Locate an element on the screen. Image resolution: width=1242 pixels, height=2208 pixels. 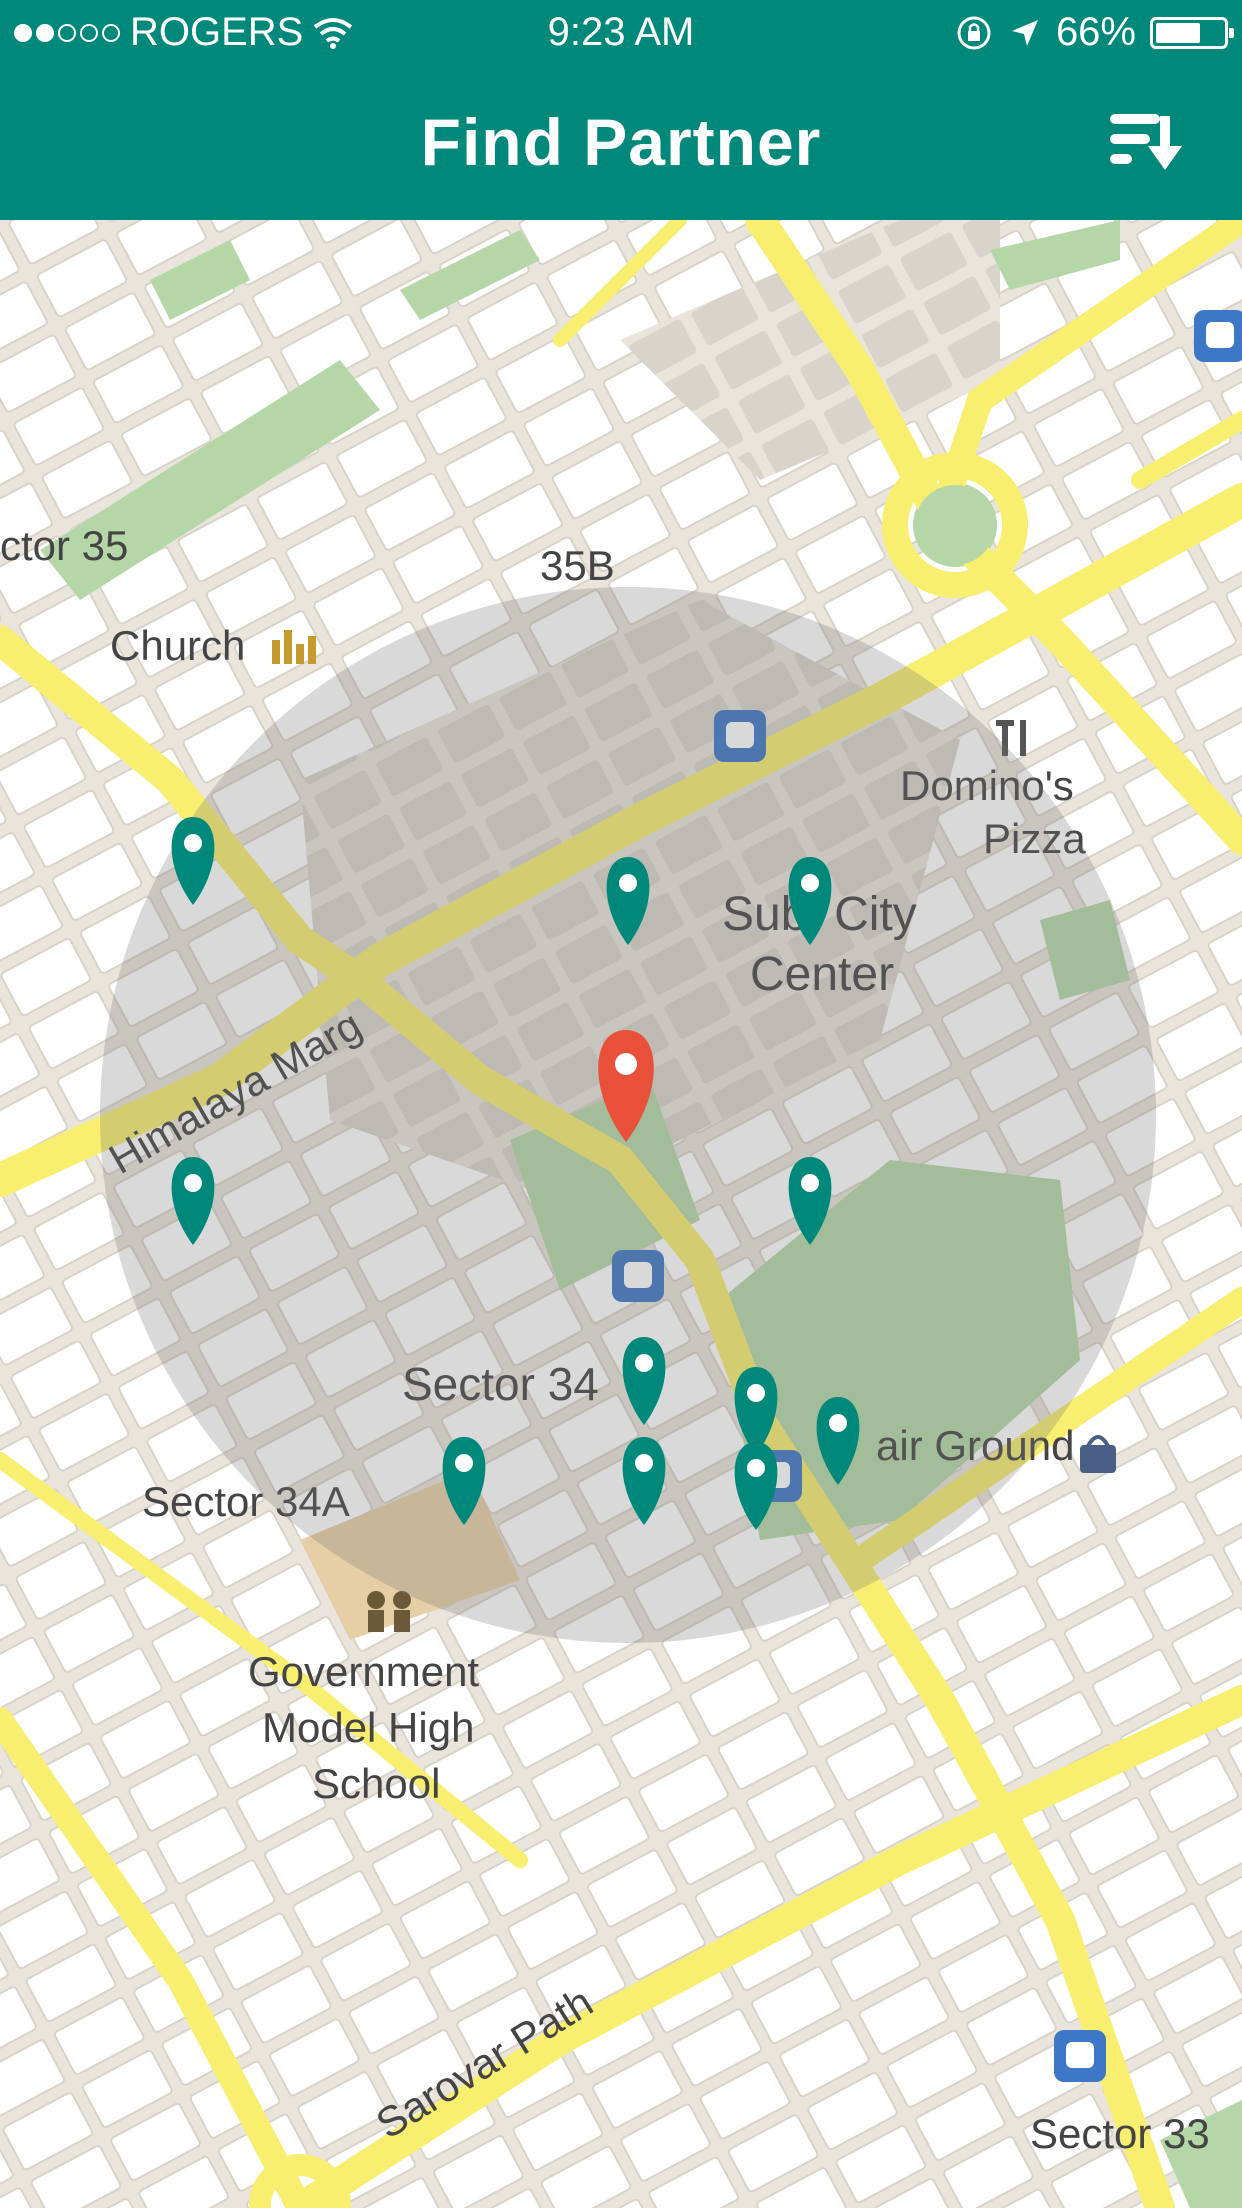
map-label-church: Church is located at coordinates (177, 645).